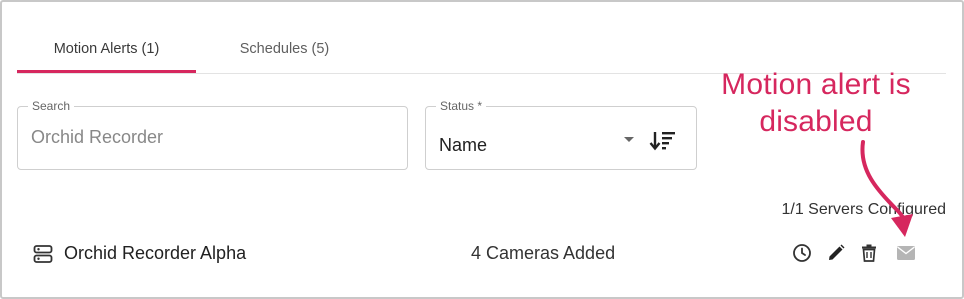 The image size is (964, 299). Describe the element at coordinates (51, 106) in the screenshot. I see `search-label: Search` at that location.